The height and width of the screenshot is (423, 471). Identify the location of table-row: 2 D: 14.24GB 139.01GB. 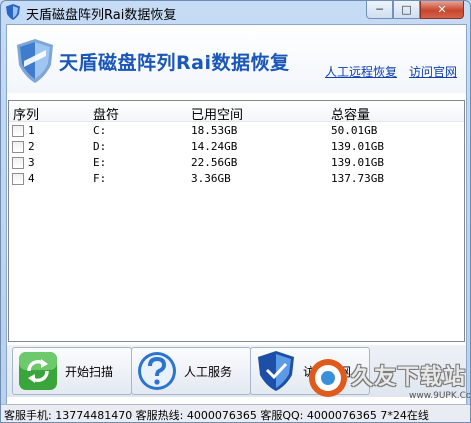
(236, 147).